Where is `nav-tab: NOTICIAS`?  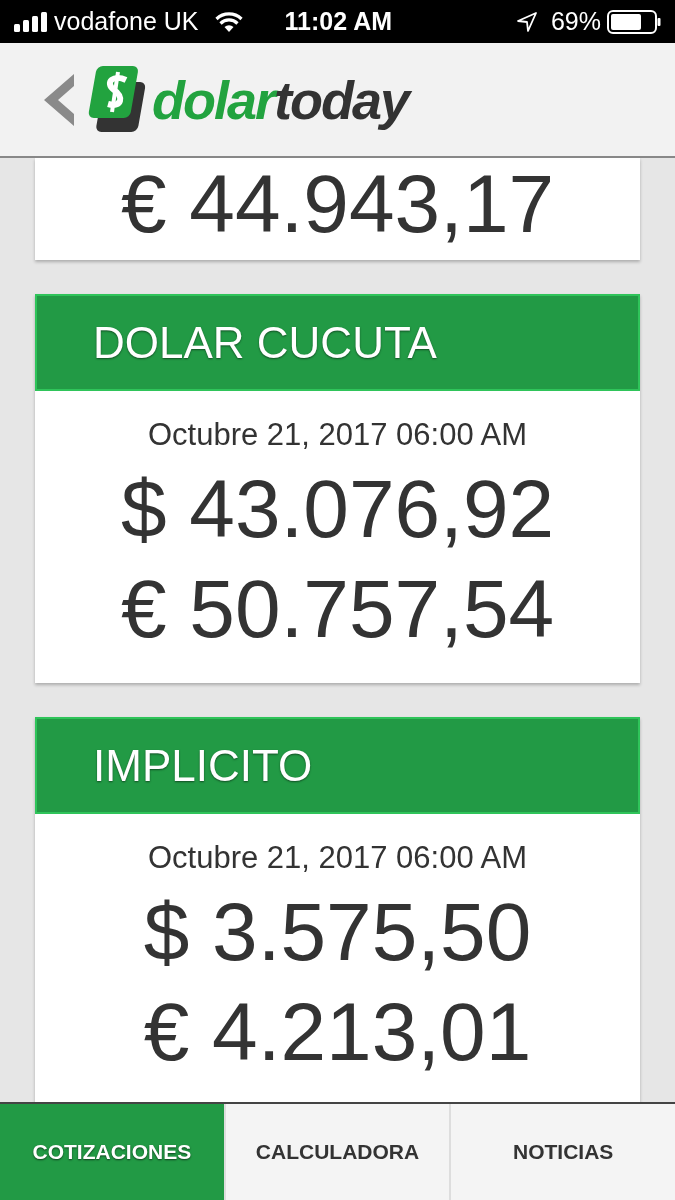
nav-tab: NOTICIAS is located at coordinates (562, 1152).